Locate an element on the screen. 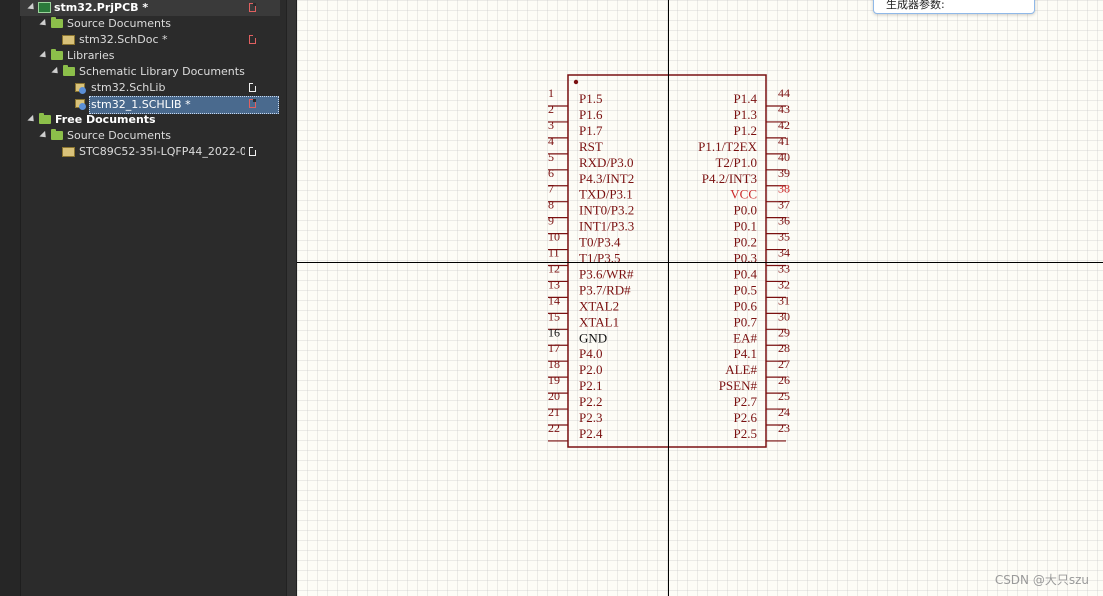  pin-number: 23 is located at coordinates (784, 428).